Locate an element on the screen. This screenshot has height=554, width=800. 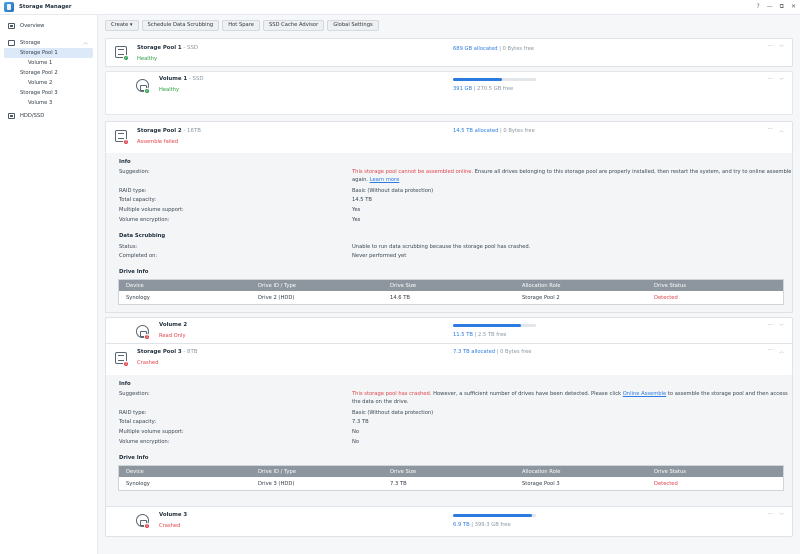
sidebar-item-volume-3: Volume 3 is located at coordinates (48, 103).